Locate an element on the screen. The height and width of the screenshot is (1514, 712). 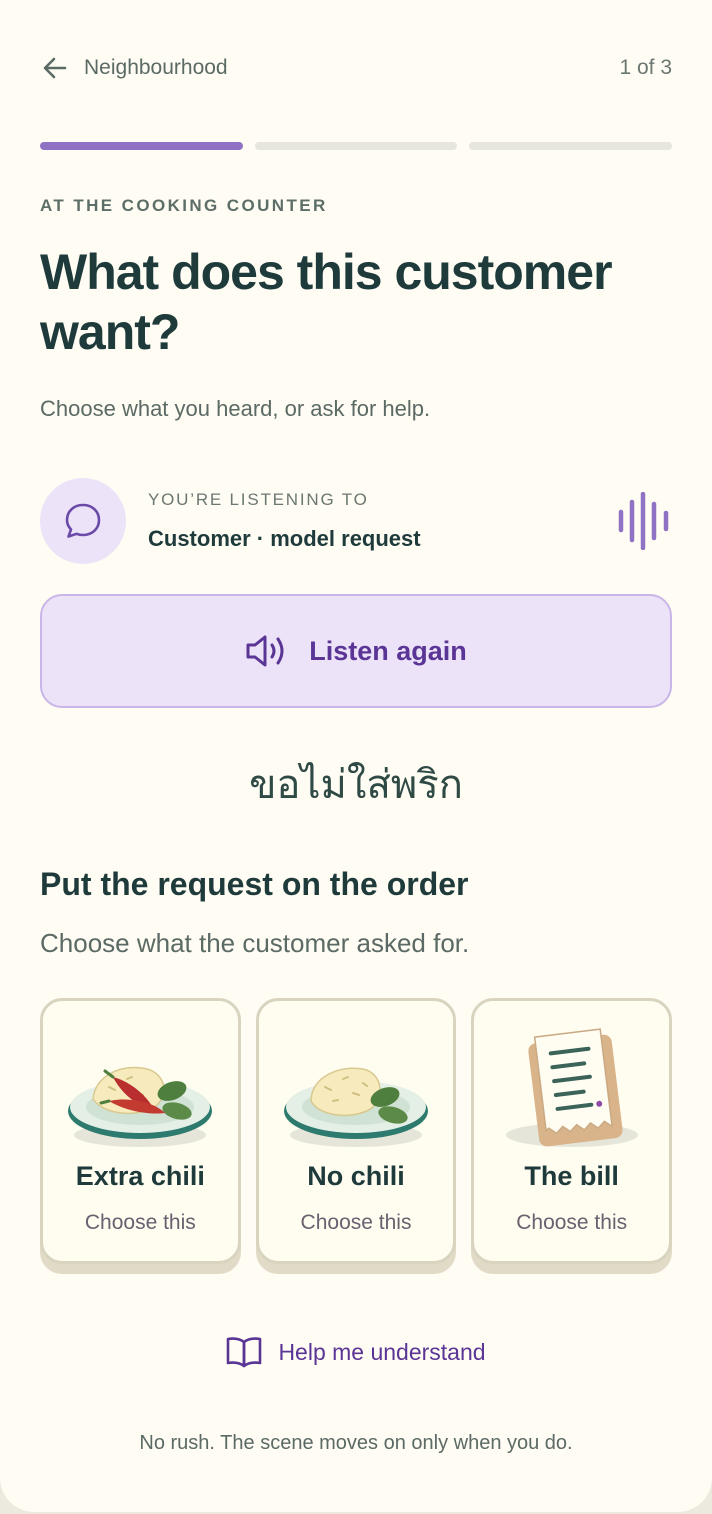
task-subtitle: Choose what the customer asked for. is located at coordinates (255, 943).